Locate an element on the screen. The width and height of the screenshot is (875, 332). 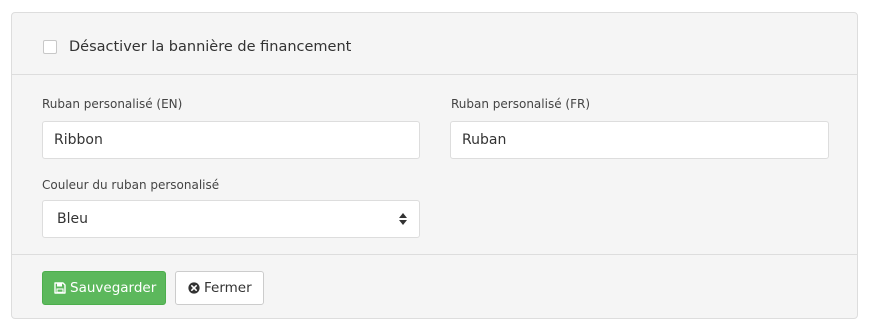
save-button-label: Sauvegarder is located at coordinates (113, 288).